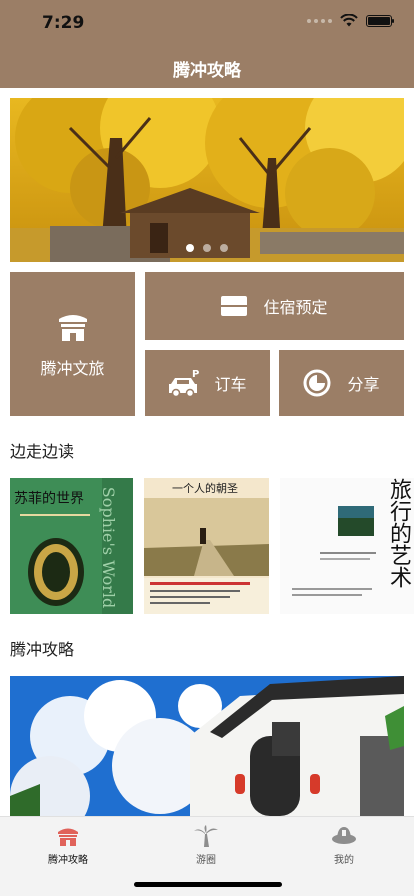 The width and height of the screenshot is (414, 896). Describe the element at coordinates (108, 547) in the screenshot. I see `book-spine-title: Sophie's World` at that location.